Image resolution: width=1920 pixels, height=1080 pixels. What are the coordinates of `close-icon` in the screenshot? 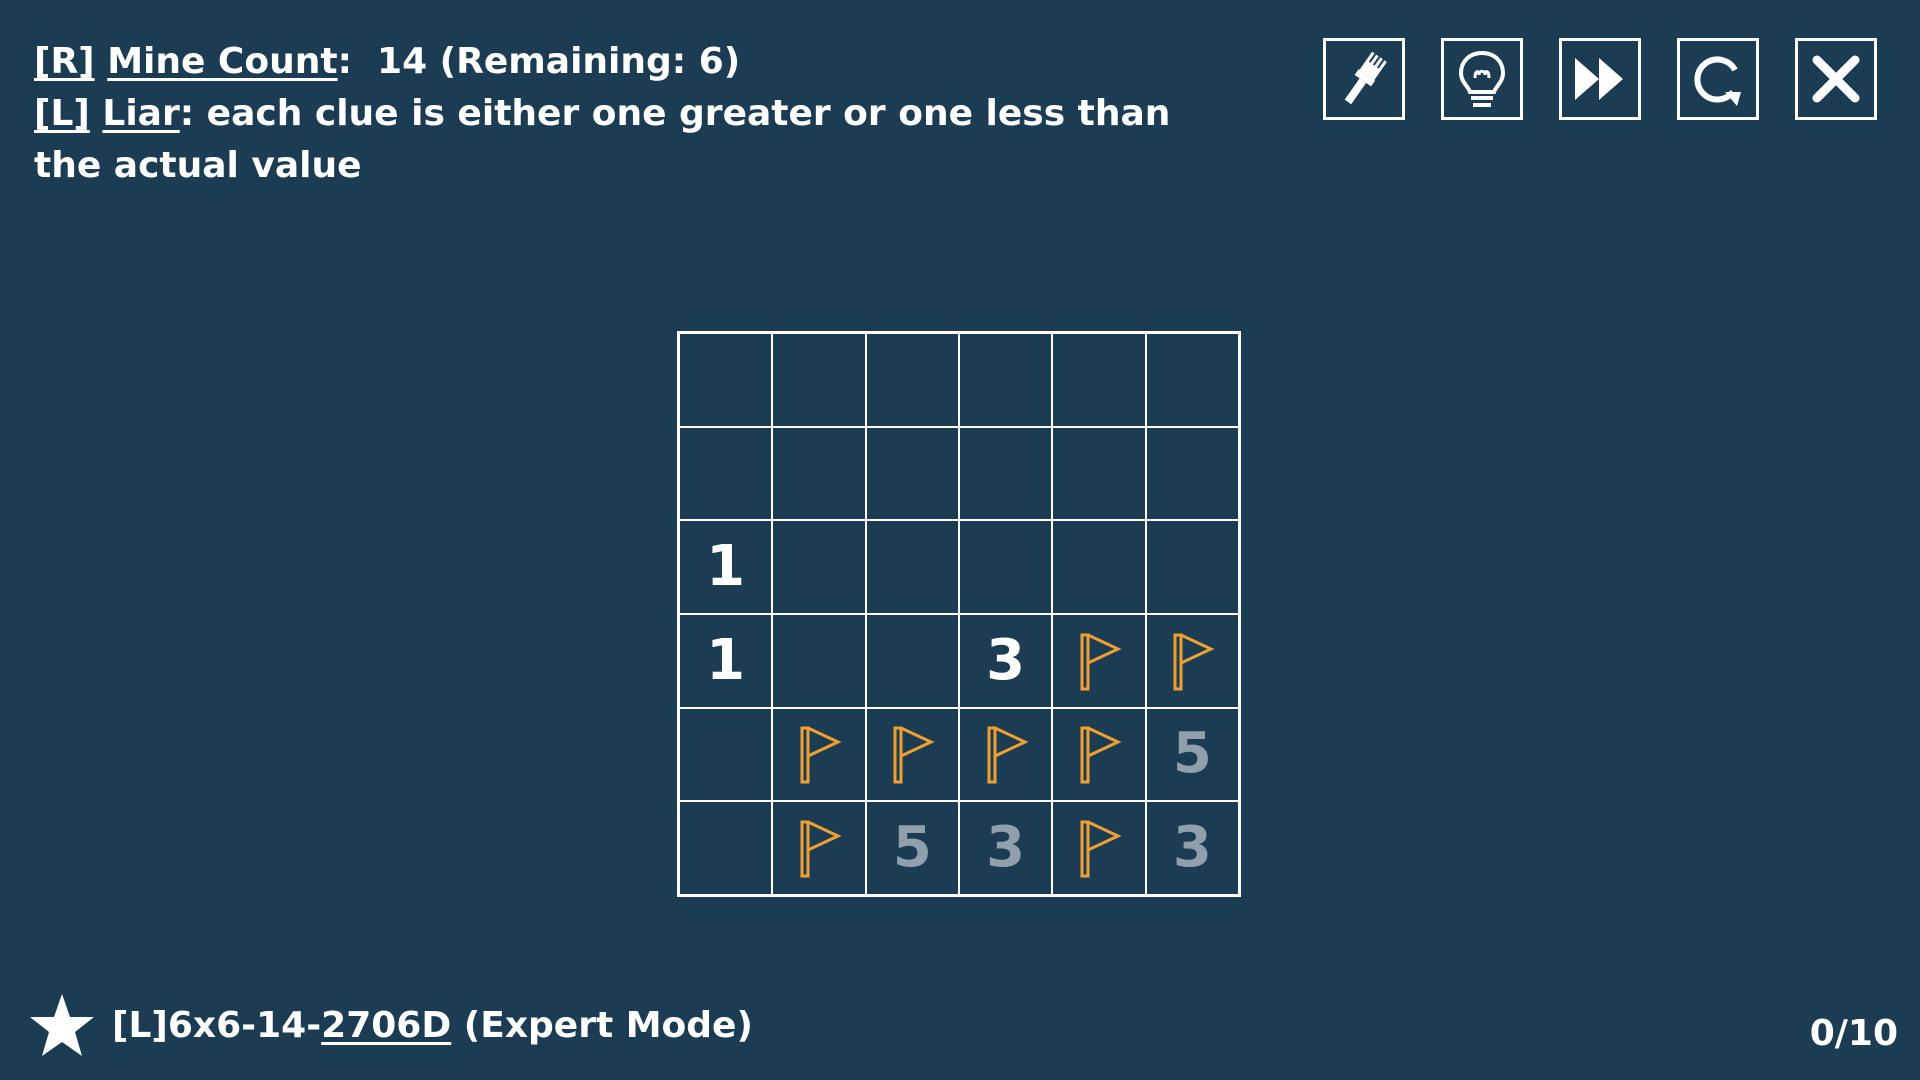 It's located at (1836, 79).